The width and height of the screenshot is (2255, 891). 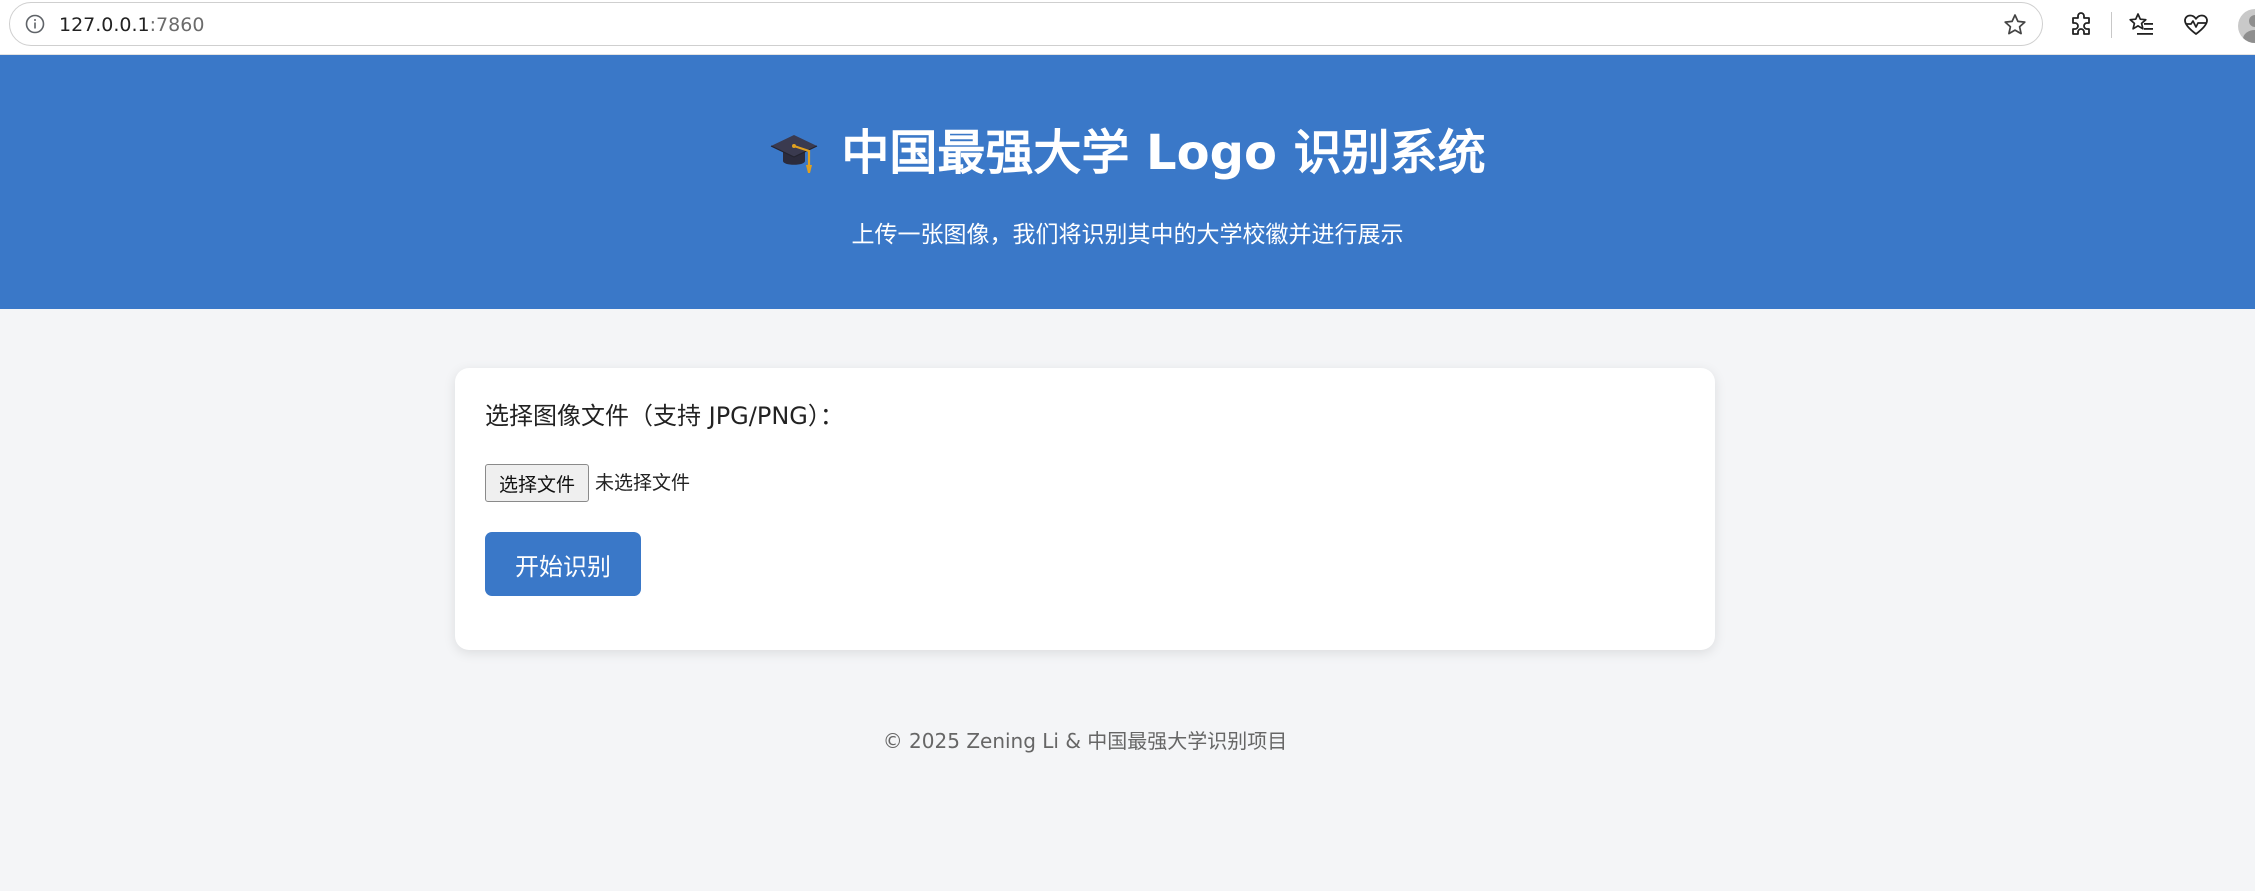 I want to click on file-status-text: 未选择文件, so click(x=643, y=483).